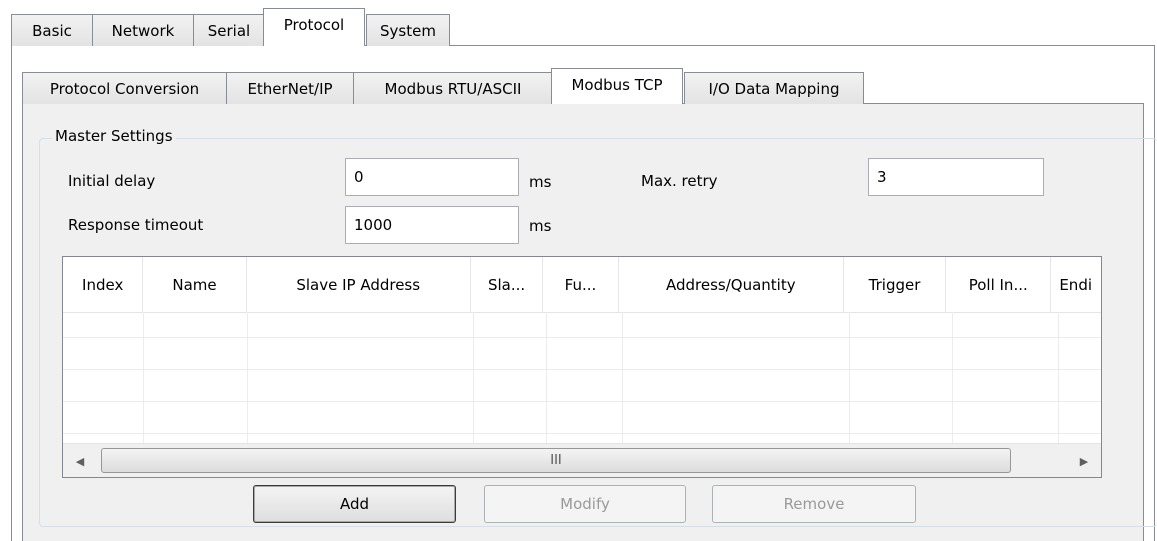 The height and width of the screenshot is (541, 1157). Describe the element at coordinates (617, 86) in the screenshot. I see `subtab-modbus-tcp: Modbus TCP` at that location.